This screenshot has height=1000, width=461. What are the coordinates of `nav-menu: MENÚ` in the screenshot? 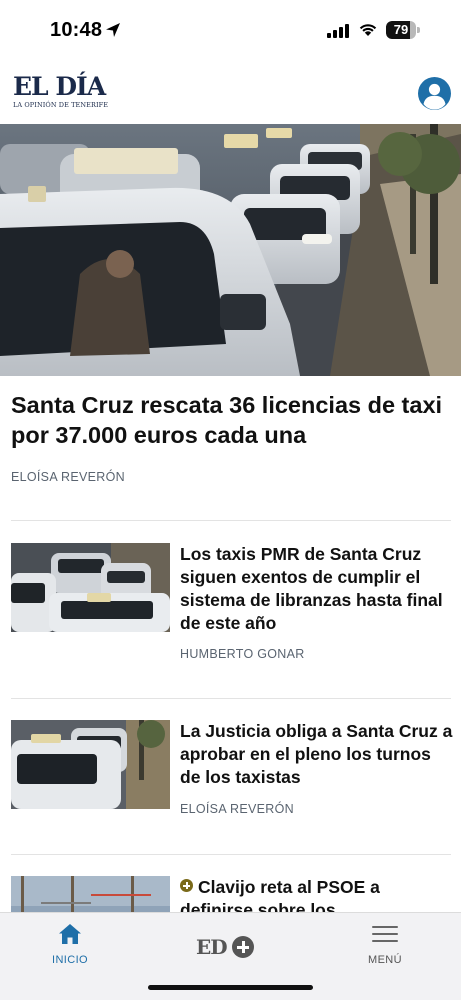 It's located at (385, 948).